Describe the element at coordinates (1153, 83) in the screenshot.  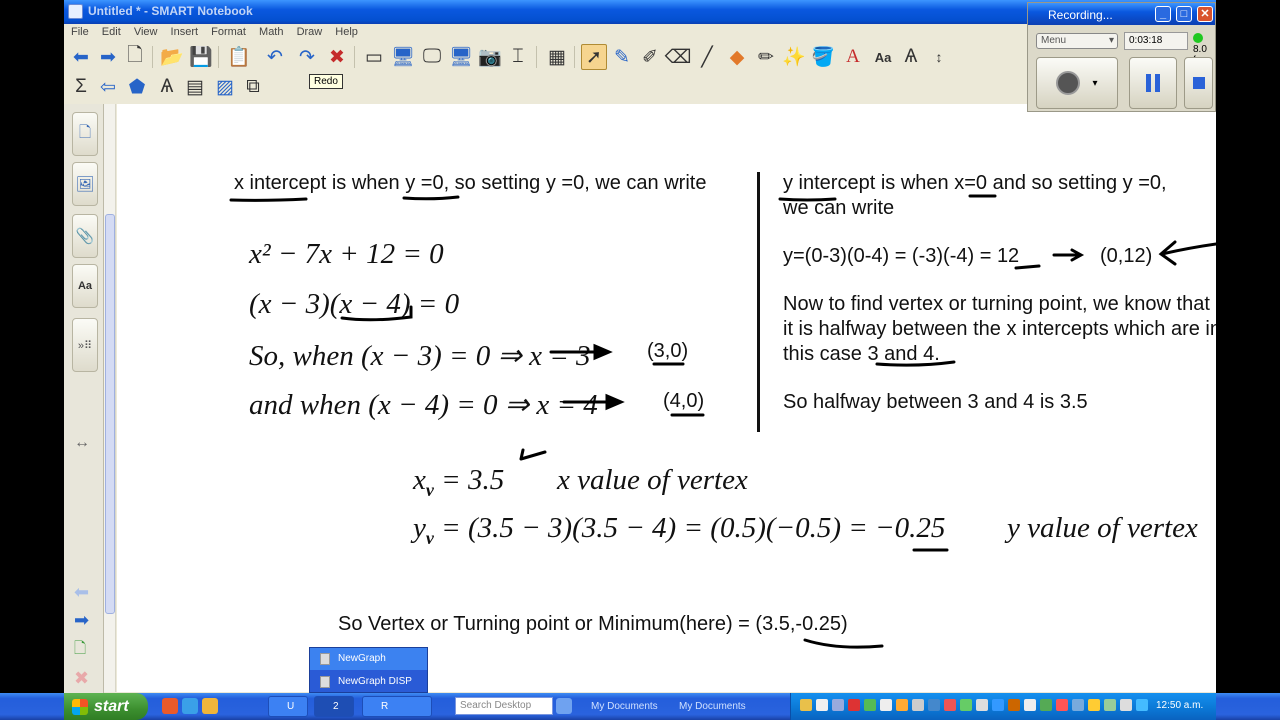
I see `pause-button` at that location.